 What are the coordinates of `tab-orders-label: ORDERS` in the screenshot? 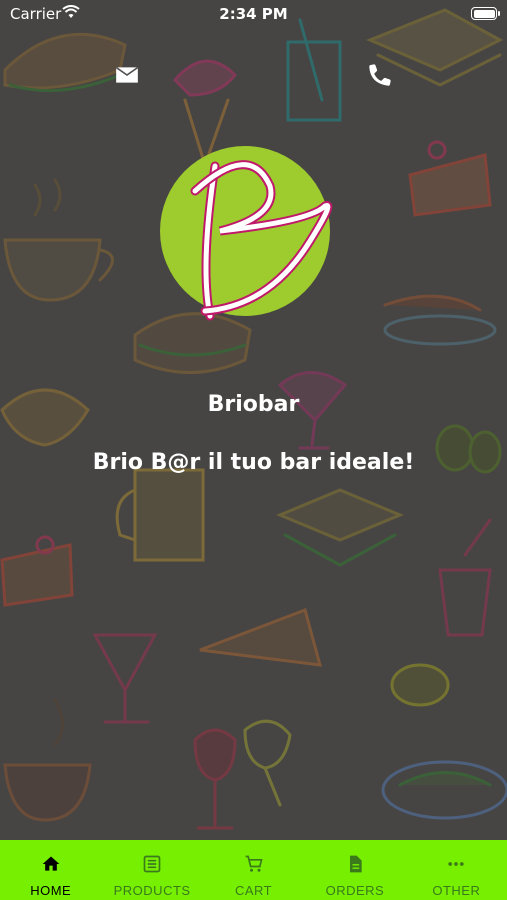 It's located at (355, 890).